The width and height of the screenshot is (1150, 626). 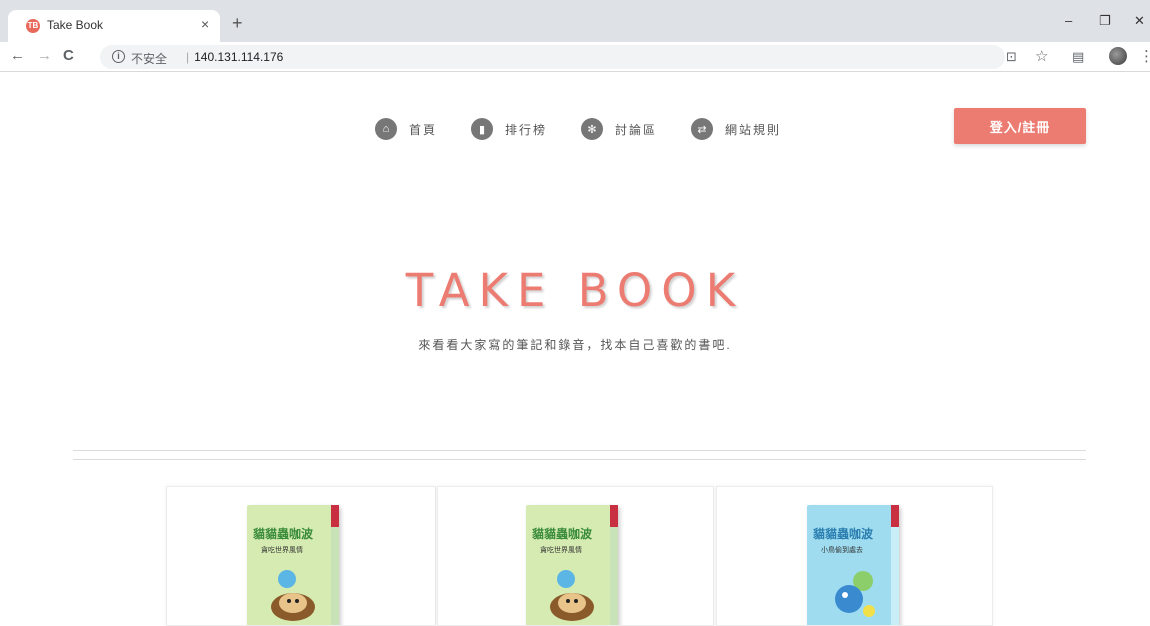 What do you see at coordinates (75, 25) in the screenshot?
I see `tab-title: Take Book` at bounding box center [75, 25].